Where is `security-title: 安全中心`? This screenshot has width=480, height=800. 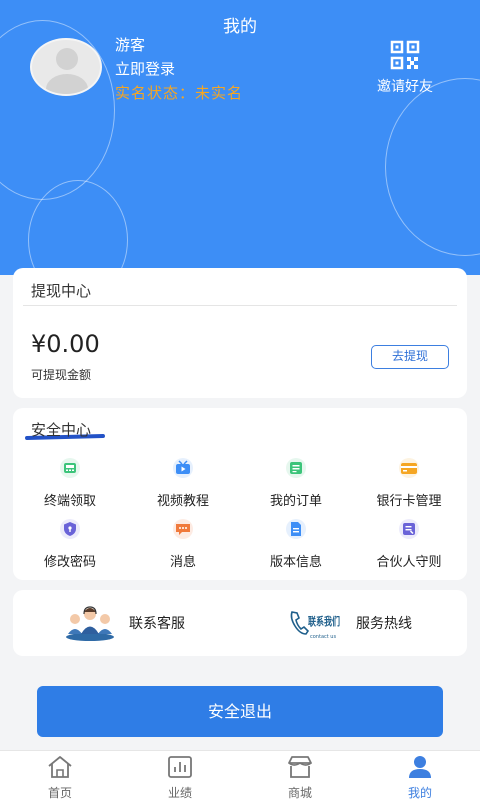
security-title: 安全中心 is located at coordinates (61, 430).